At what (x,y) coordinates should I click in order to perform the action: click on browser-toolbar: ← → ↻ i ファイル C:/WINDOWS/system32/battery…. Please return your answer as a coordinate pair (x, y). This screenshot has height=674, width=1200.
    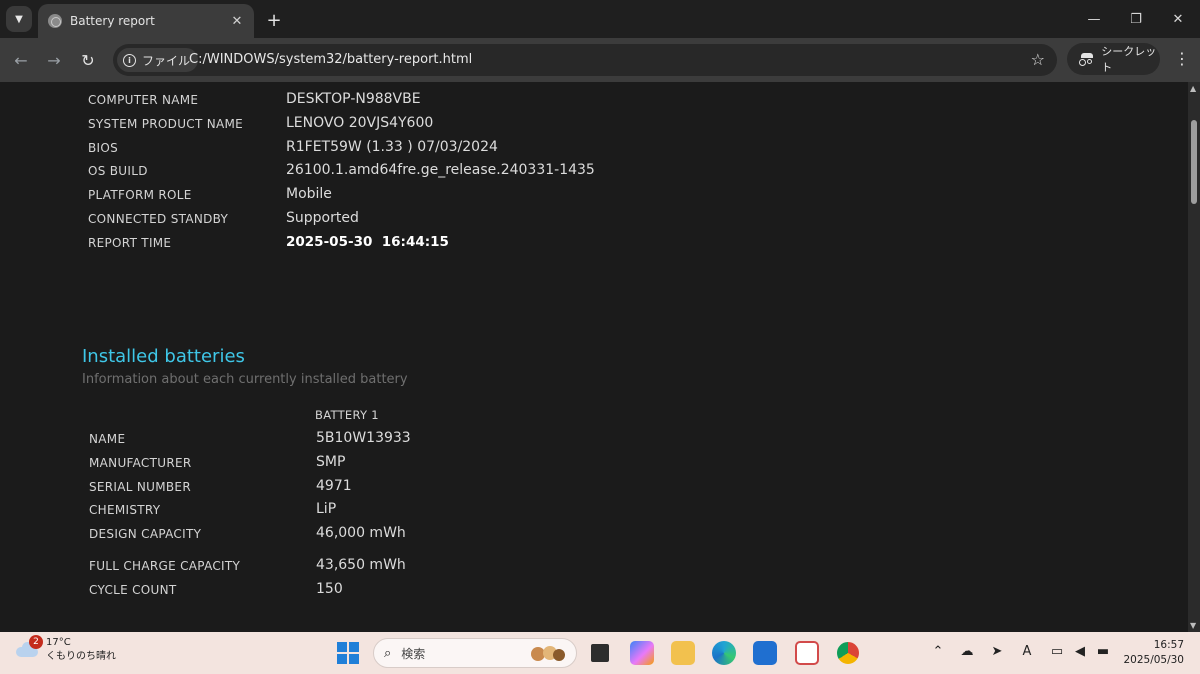
    Looking at the image, I should click on (600, 60).